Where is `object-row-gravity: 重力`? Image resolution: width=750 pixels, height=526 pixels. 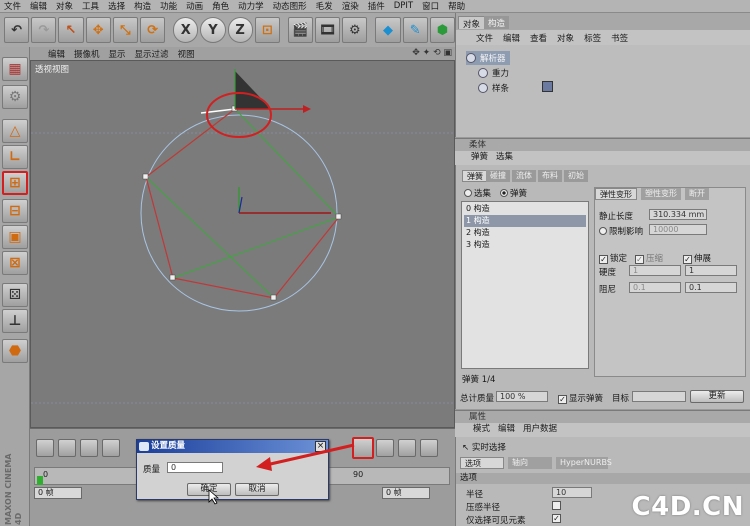 object-row-gravity: 重力 is located at coordinates (493, 73).